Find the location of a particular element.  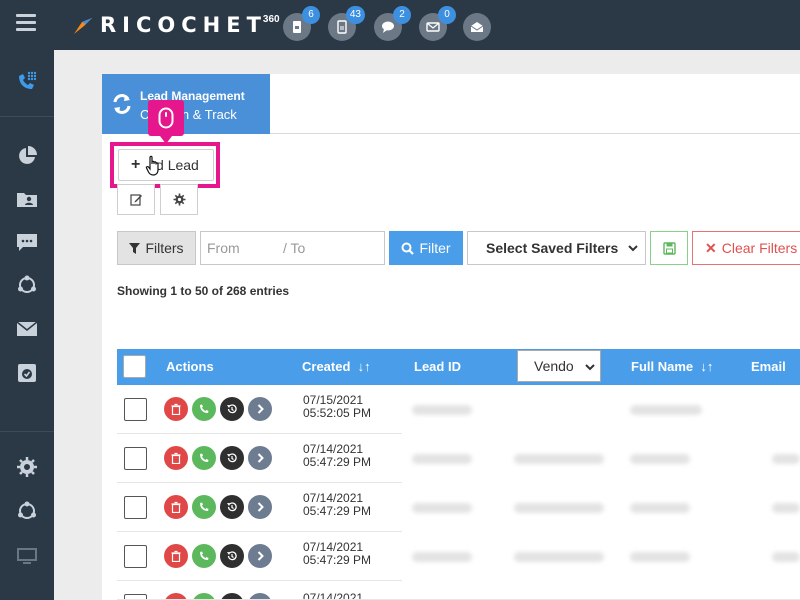

check-calendar-icon is located at coordinates (27, 373).